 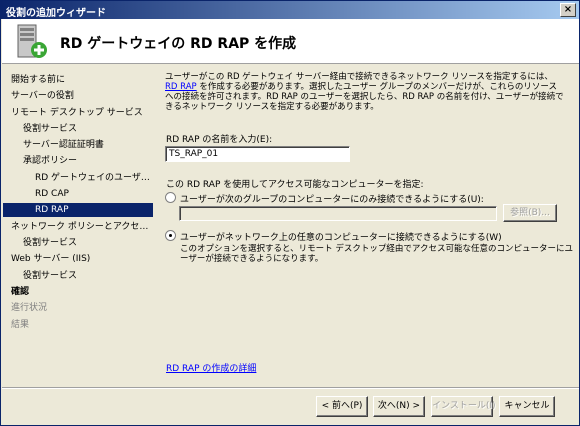 I want to click on radio-group-computers, so click(x=170, y=197).